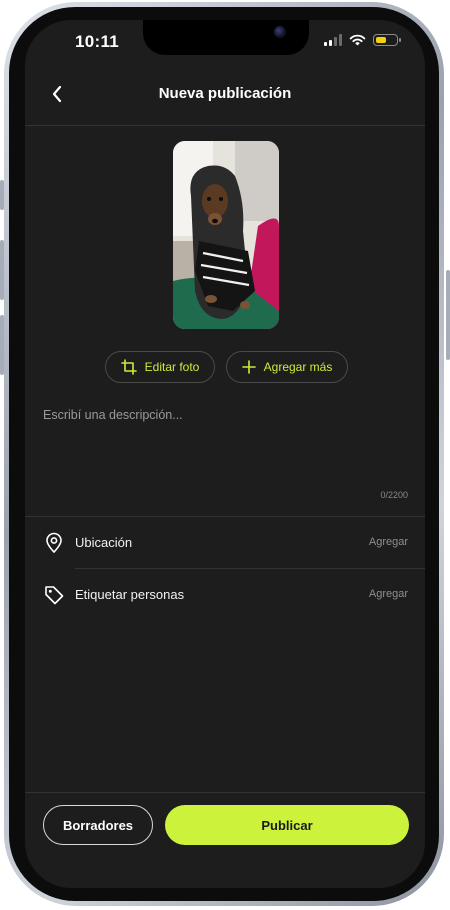  Describe the element at coordinates (381, 39) in the screenshot. I see `battery-level` at that location.